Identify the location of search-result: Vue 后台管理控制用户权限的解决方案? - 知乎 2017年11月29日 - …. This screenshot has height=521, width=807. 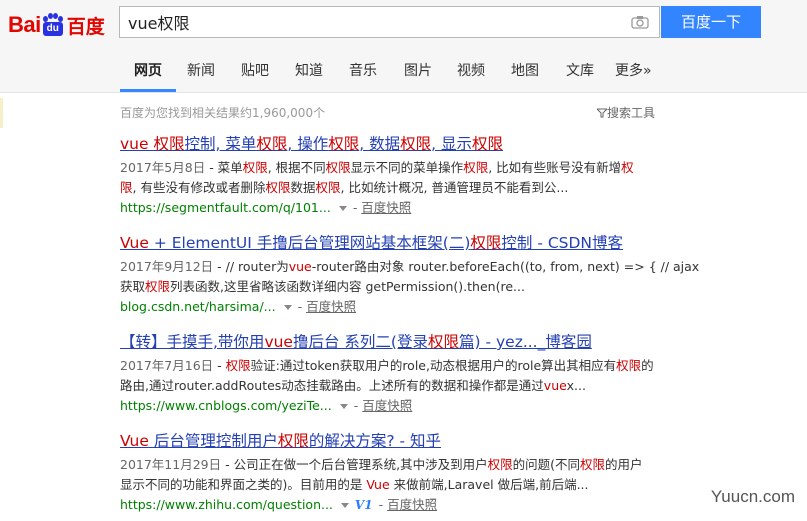
(400, 473).